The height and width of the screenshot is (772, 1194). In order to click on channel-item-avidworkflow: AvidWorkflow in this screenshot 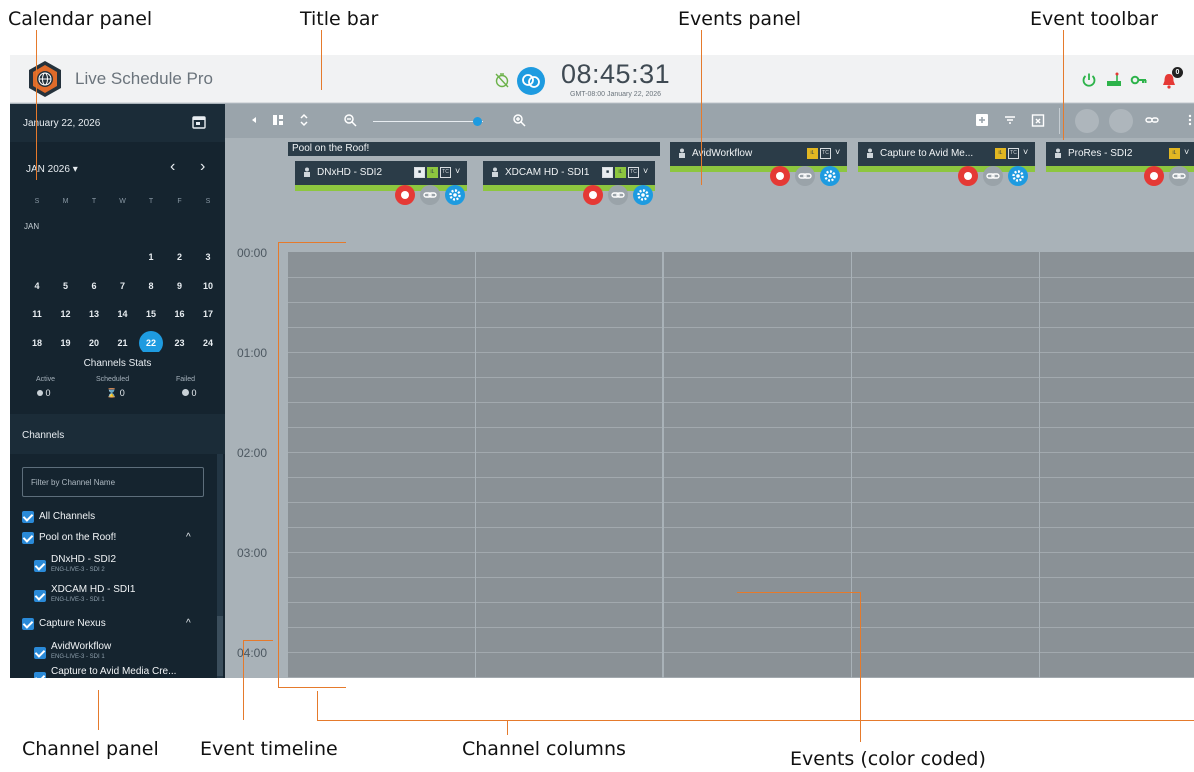, I will do `click(81, 646)`.